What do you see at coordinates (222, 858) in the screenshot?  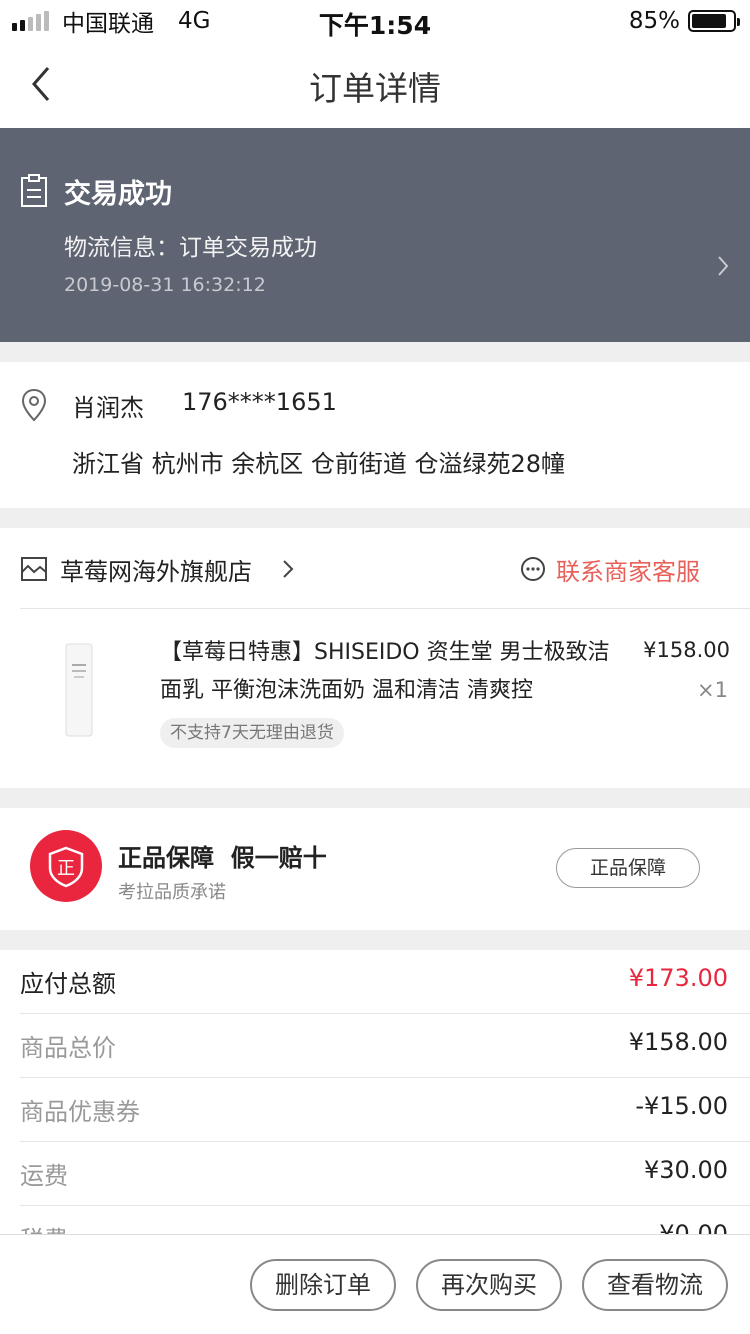 I see `guarantee-title: 正品保障 假一赔十` at bounding box center [222, 858].